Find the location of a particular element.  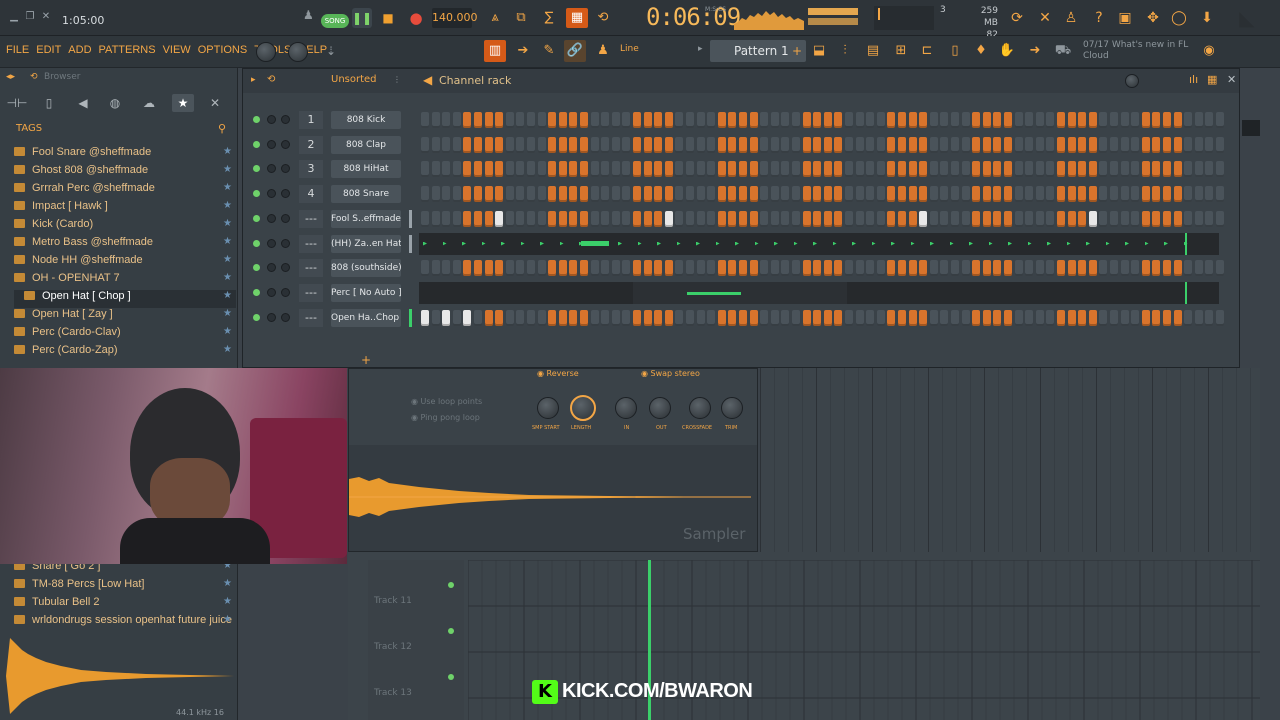

channel-name-button: 808 HiHat is located at coordinates (366, 169).